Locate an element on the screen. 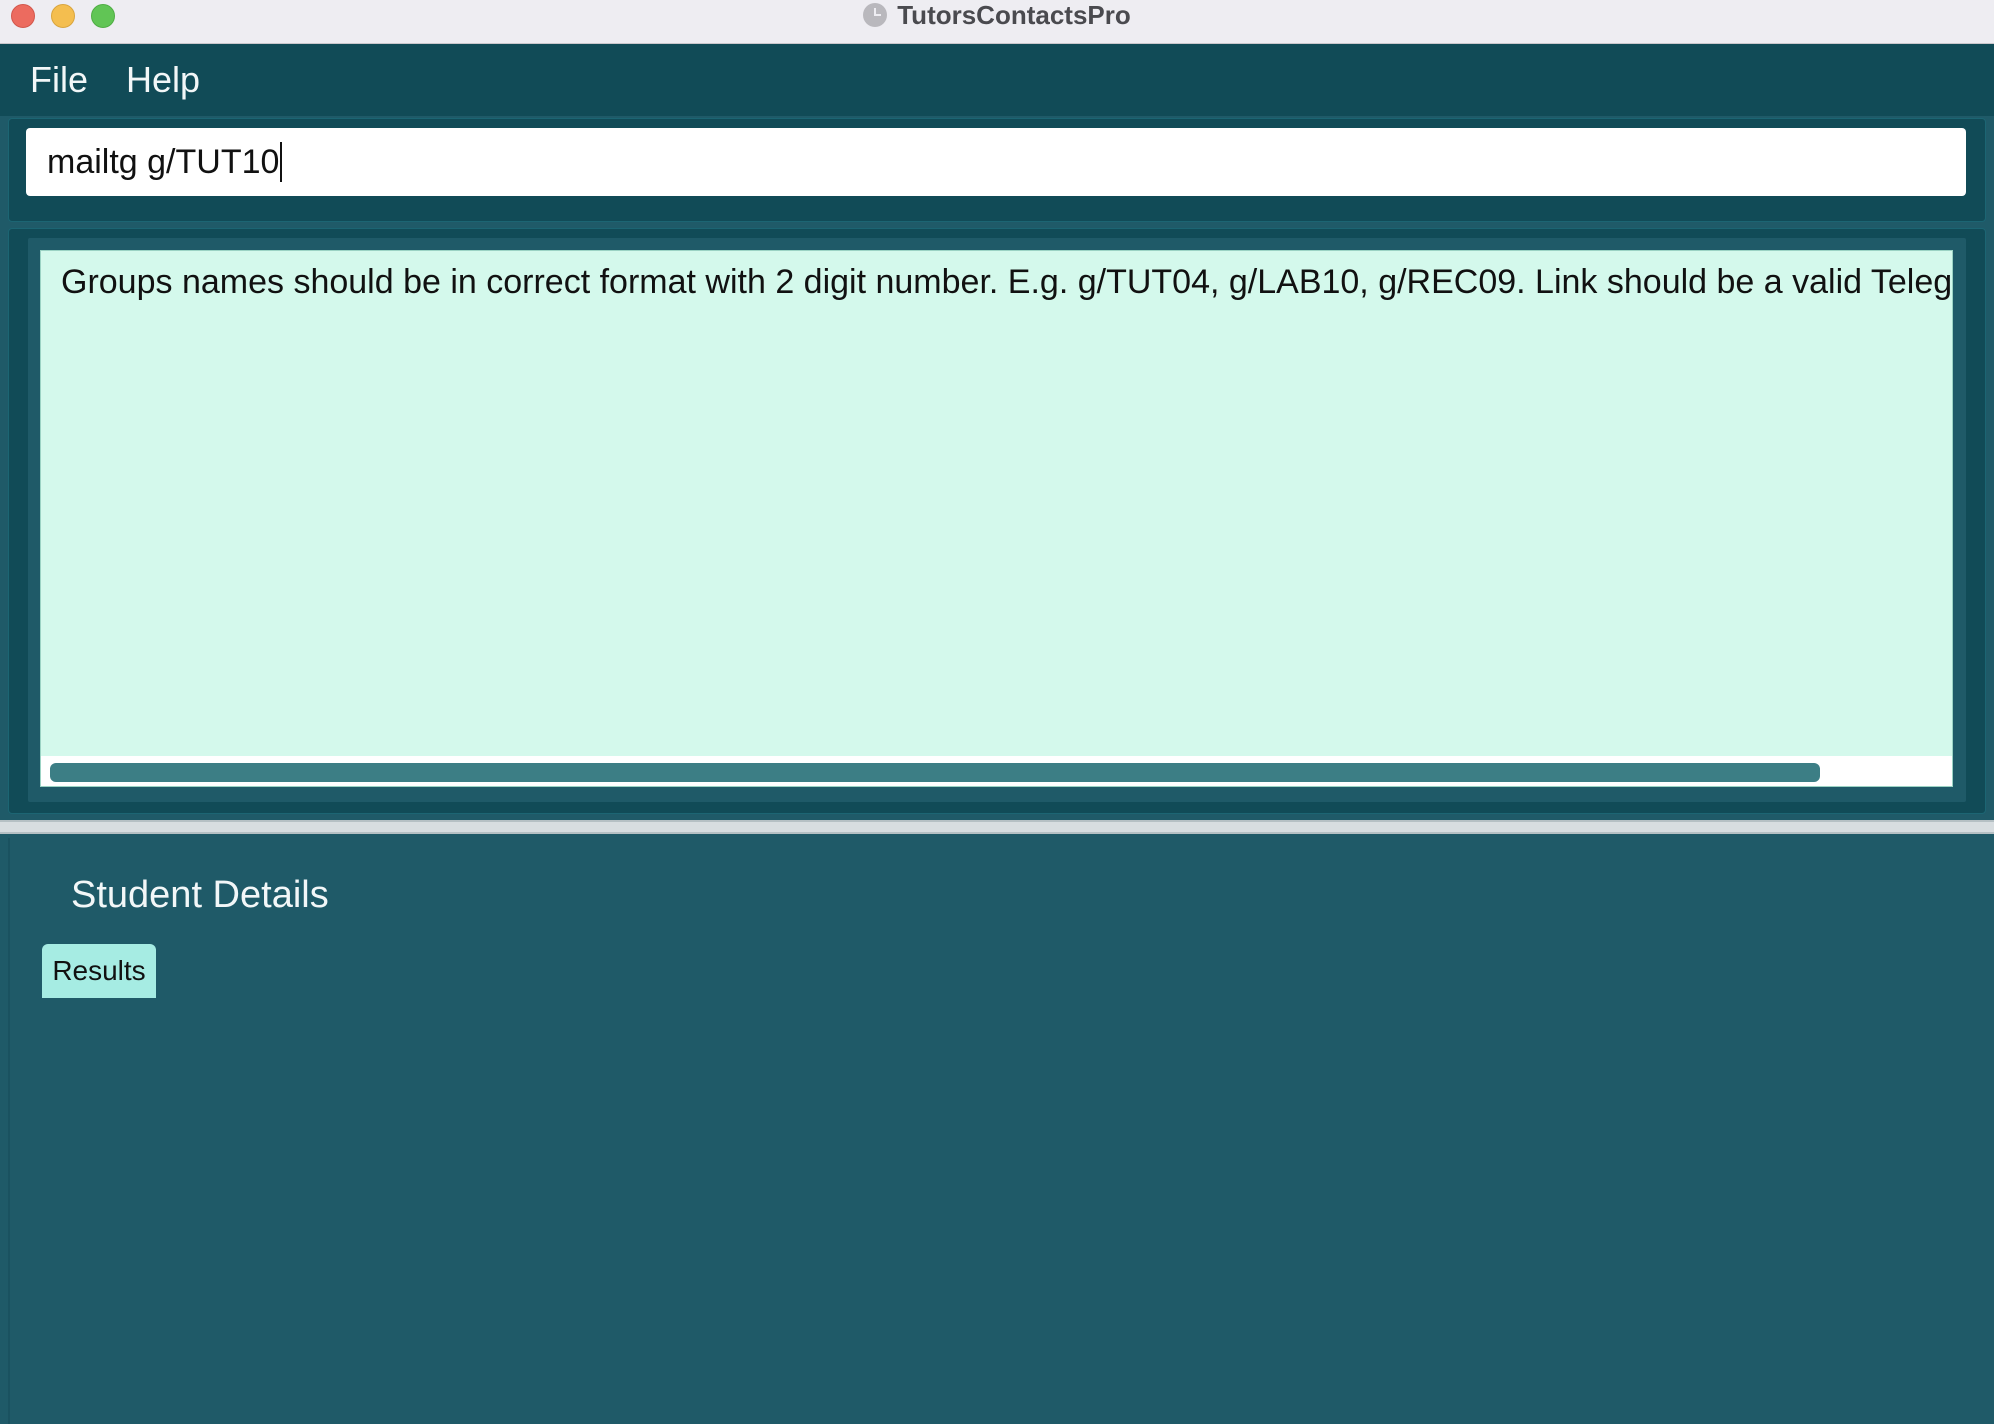  command-input-text: mailtg g/TUT10 is located at coordinates (163, 161).